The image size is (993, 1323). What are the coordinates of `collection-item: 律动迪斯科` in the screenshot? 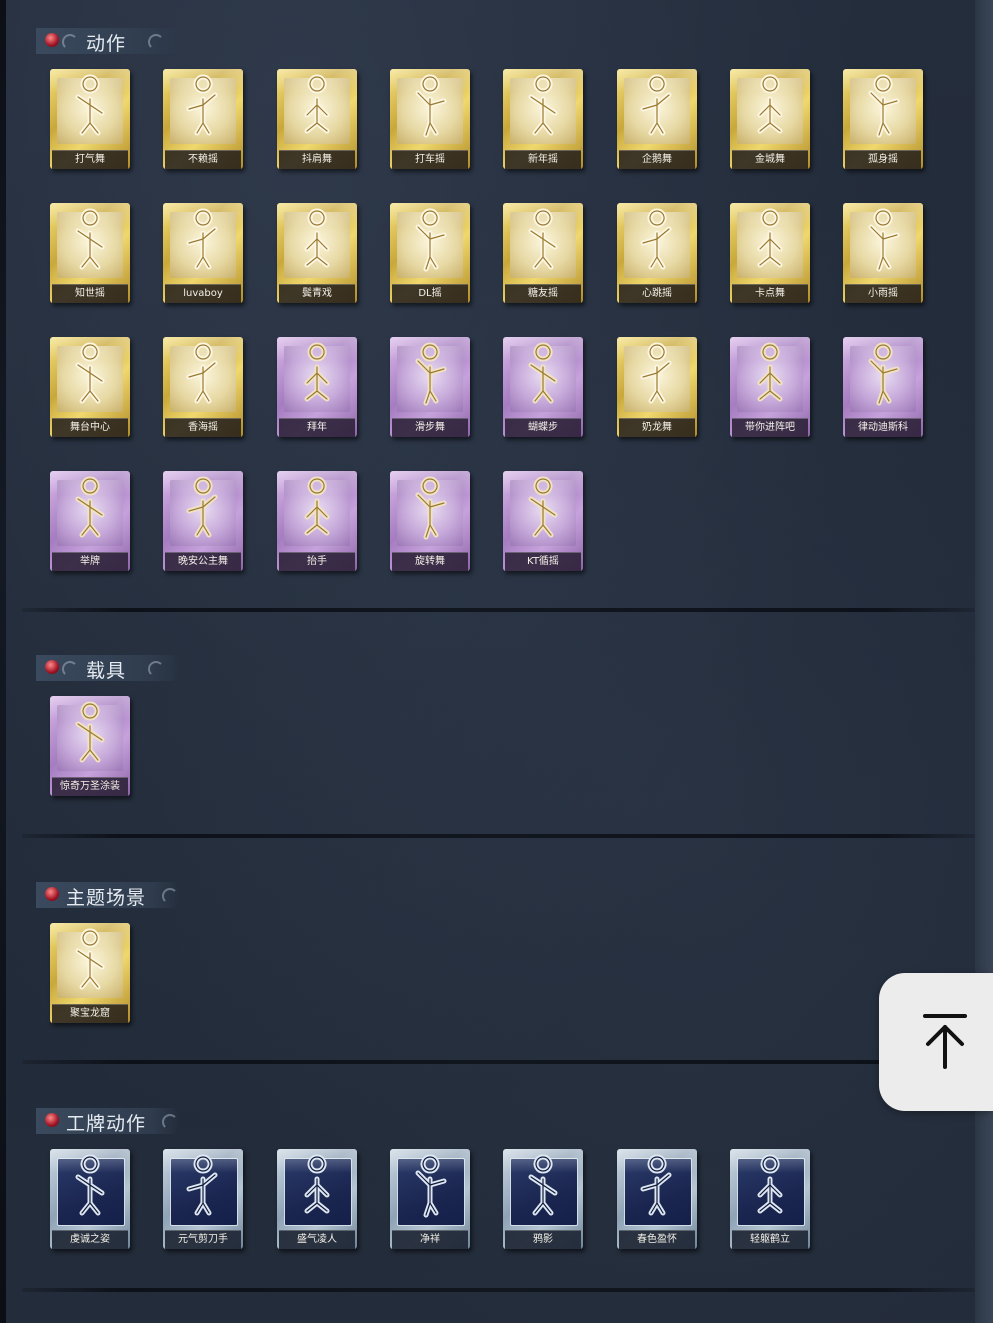 It's located at (885, 389).